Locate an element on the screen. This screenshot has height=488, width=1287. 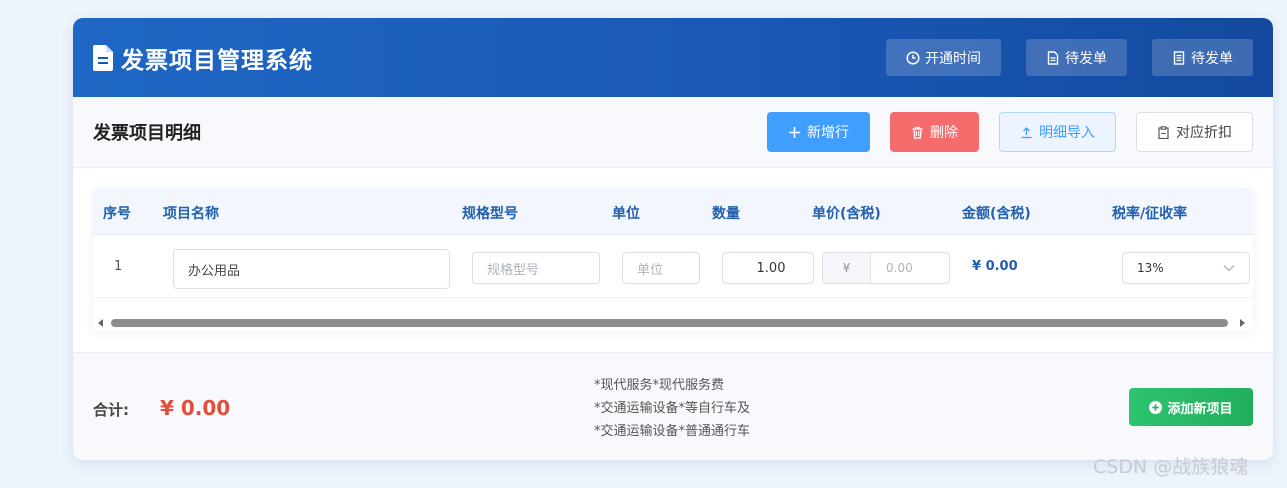
item-name-value: 办公用品 is located at coordinates (214, 271).